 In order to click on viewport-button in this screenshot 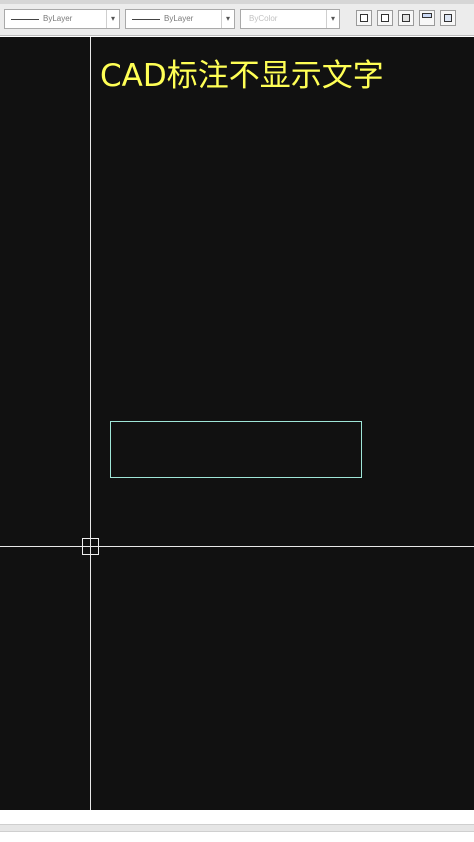, I will do `click(364, 18)`.